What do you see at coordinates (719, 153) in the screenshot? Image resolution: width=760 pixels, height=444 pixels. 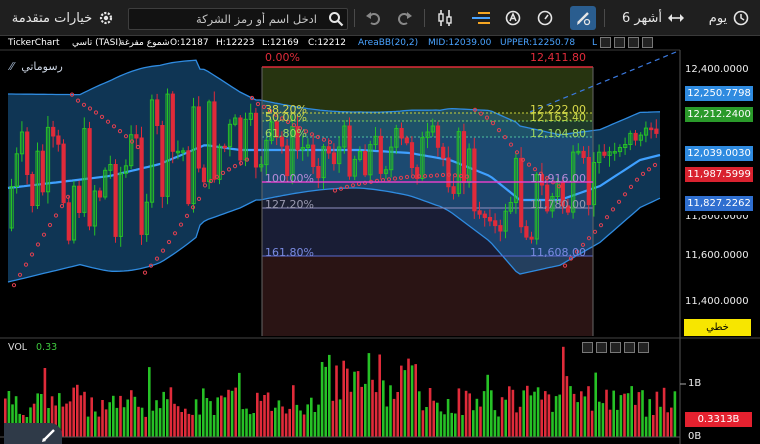 I see `mid-band-tag: 12,039.0030` at bounding box center [719, 153].